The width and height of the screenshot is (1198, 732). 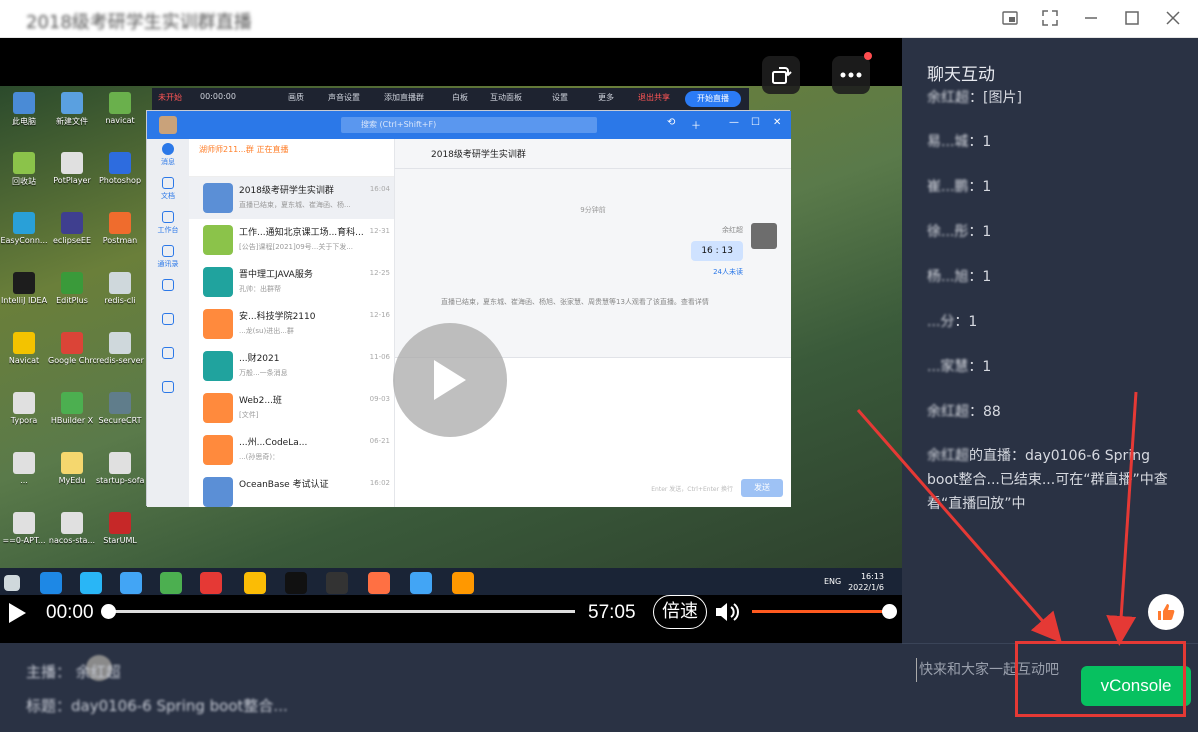 I want to click on volume-slider, so click(x=824, y=611).